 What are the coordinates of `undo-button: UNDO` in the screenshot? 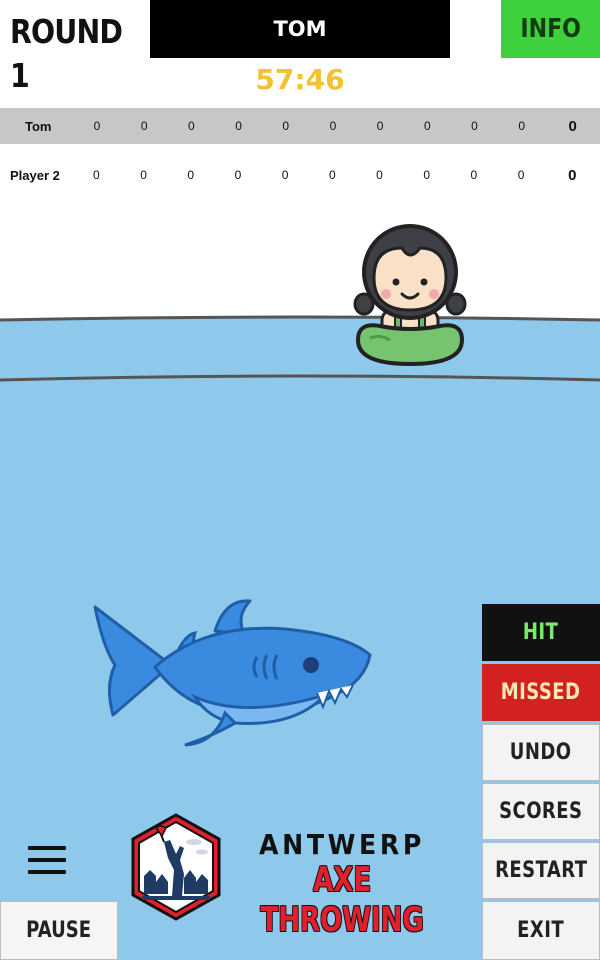 It's located at (541, 752).